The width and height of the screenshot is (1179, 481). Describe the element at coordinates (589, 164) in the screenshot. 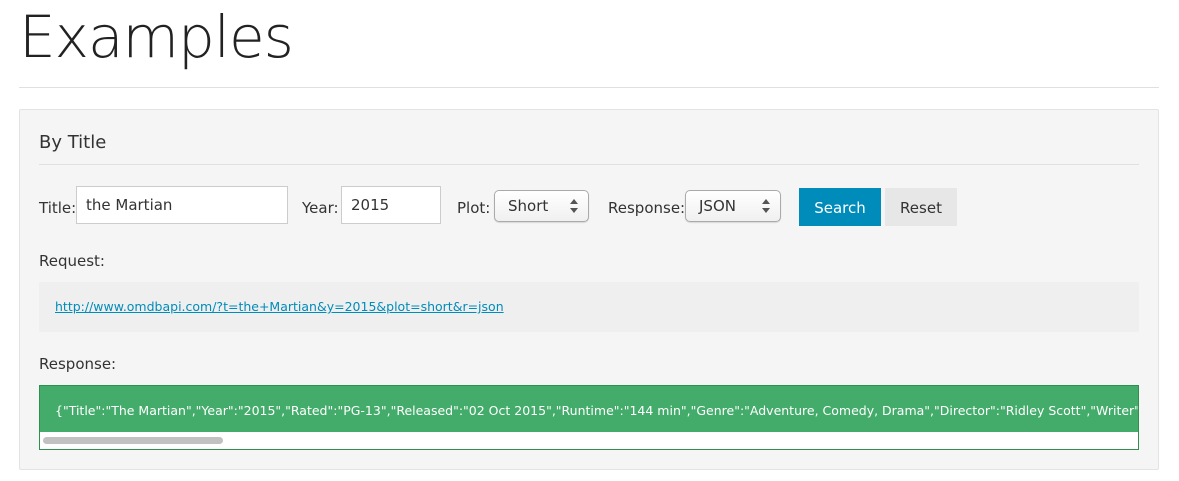

I see `panel-divider` at that location.